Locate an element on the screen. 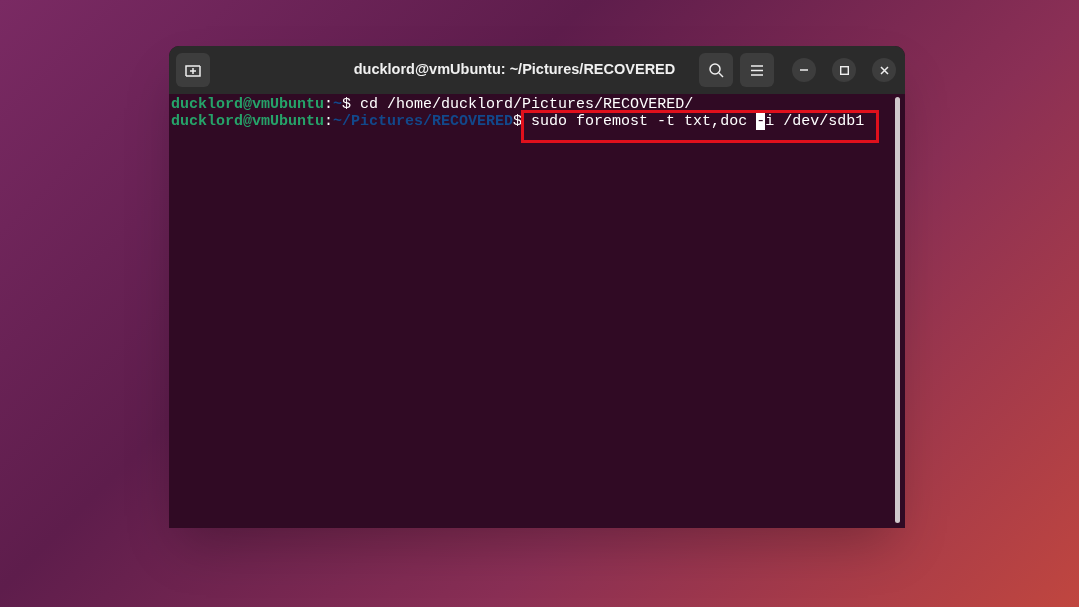  prompt-path: ~ is located at coordinates (338, 104).